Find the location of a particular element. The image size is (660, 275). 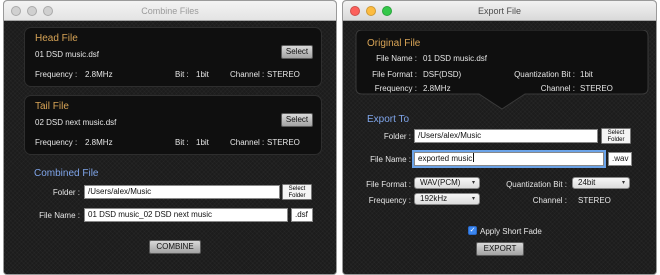

tail-channel-label: Channel : is located at coordinates (247, 142).